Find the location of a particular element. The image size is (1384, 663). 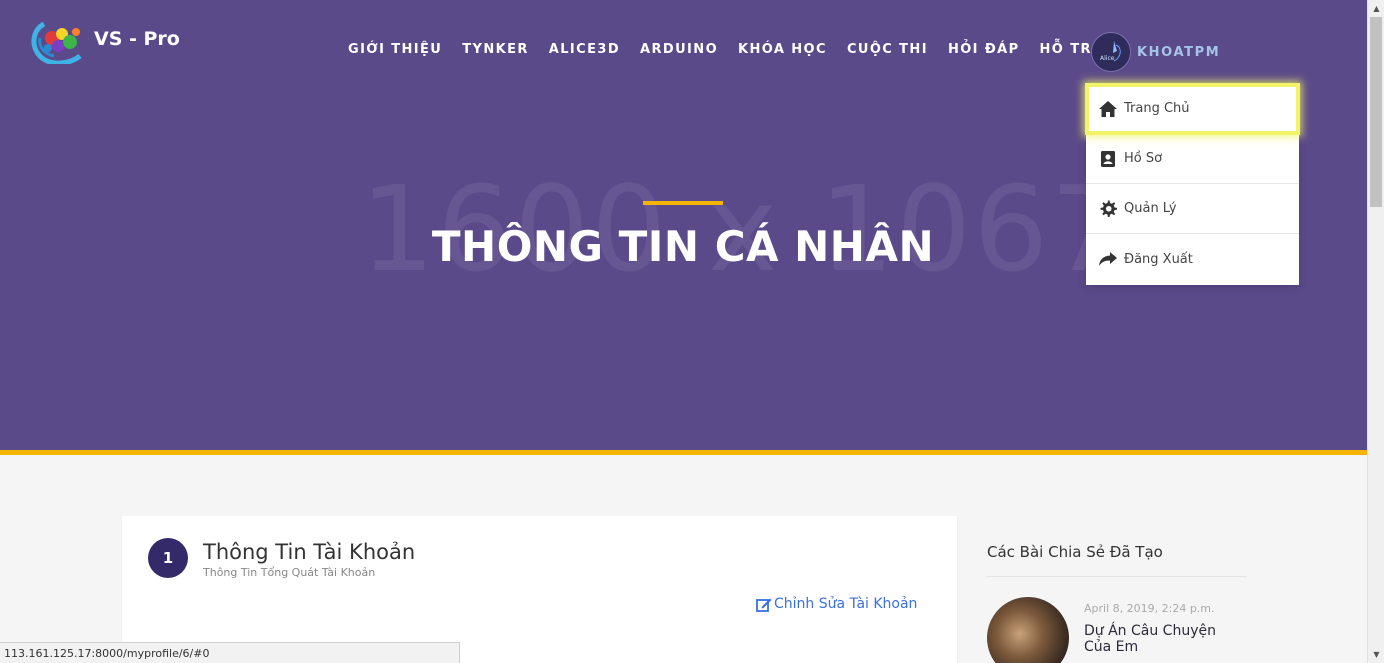

home-icon is located at coordinates (1108, 109).